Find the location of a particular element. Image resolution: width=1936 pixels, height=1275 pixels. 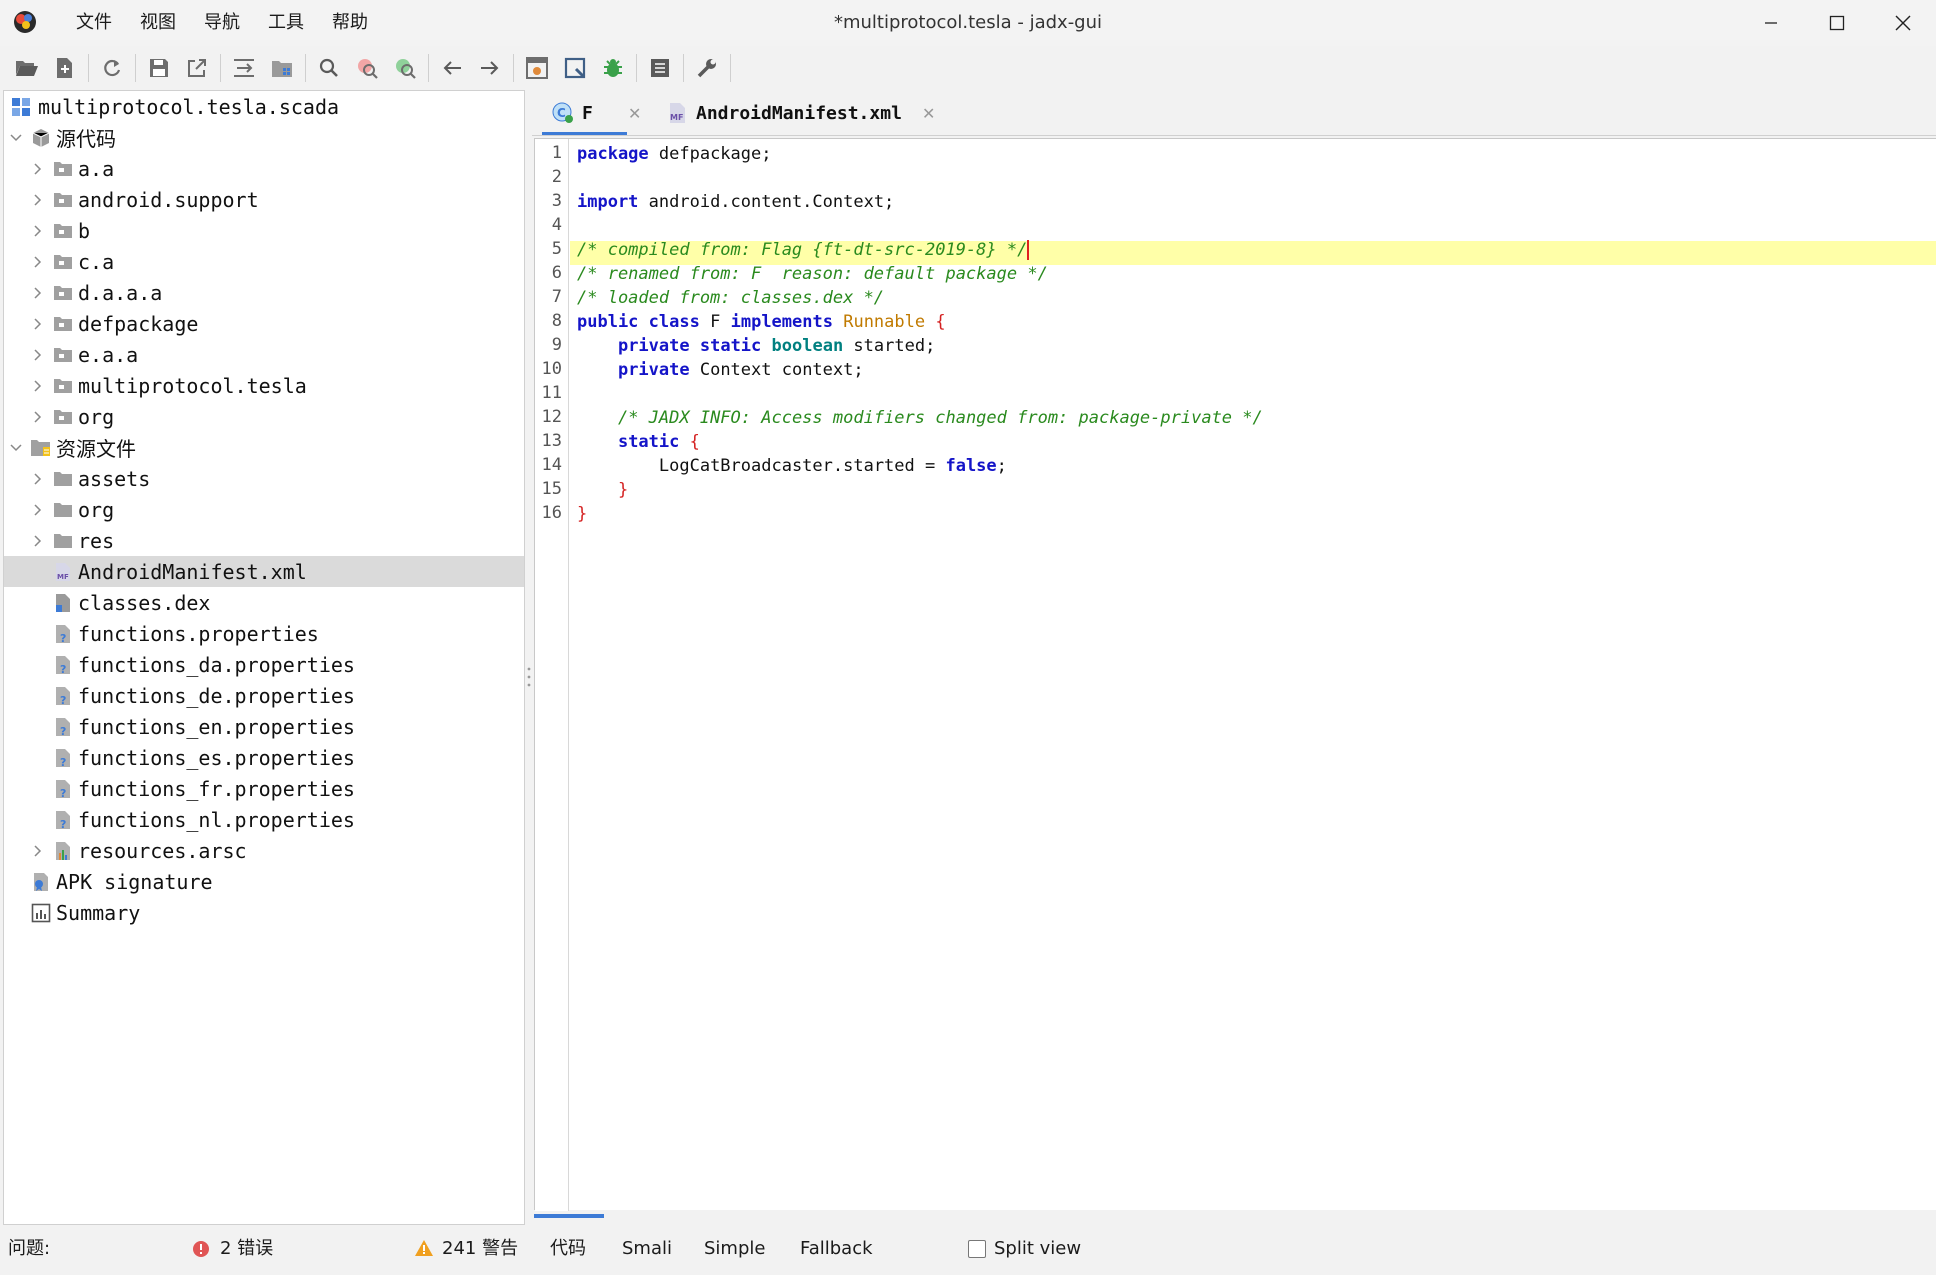

tree-package-item: multiprotocol.tesla is located at coordinates (264, 385).